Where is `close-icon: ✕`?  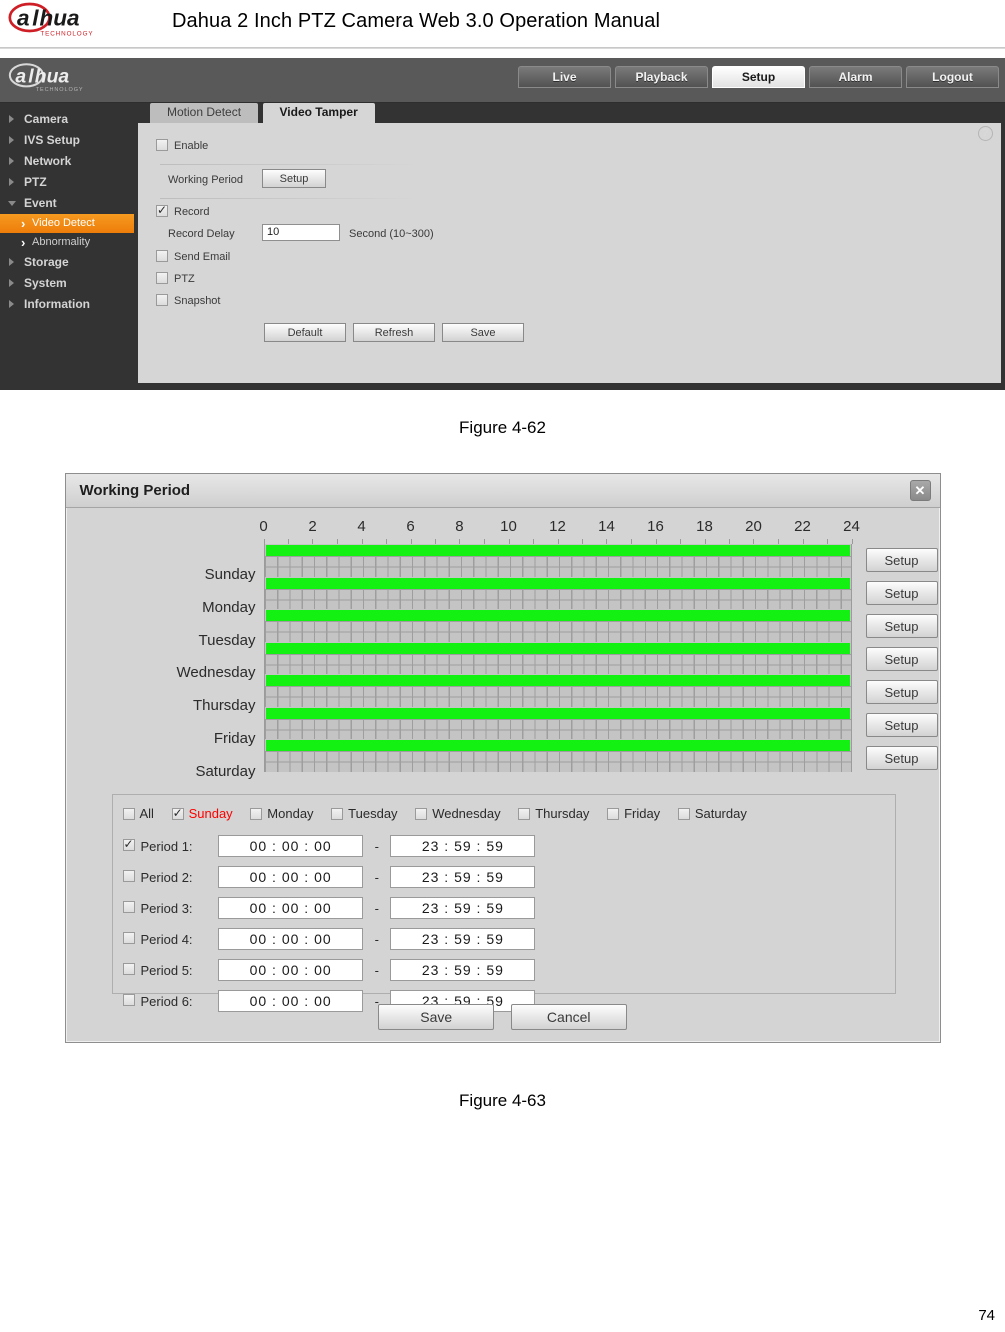
close-icon: ✕ is located at coordinates (920, 490).